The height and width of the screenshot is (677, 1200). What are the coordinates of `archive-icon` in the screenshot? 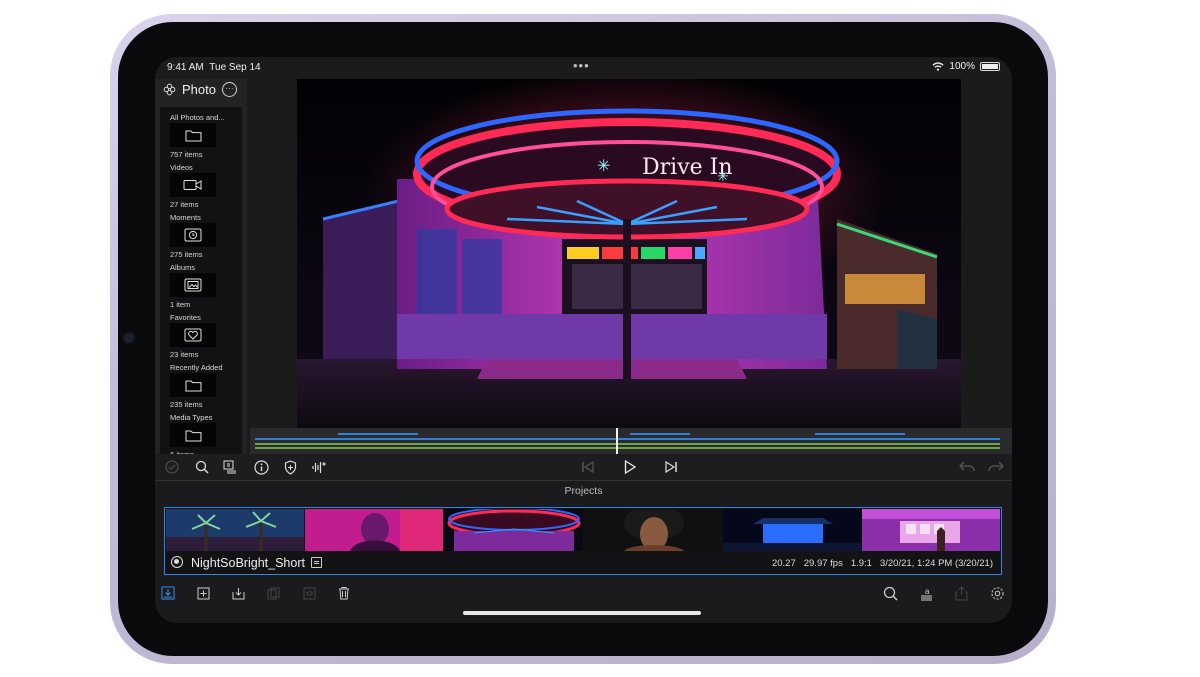 It's located at (309, 593).